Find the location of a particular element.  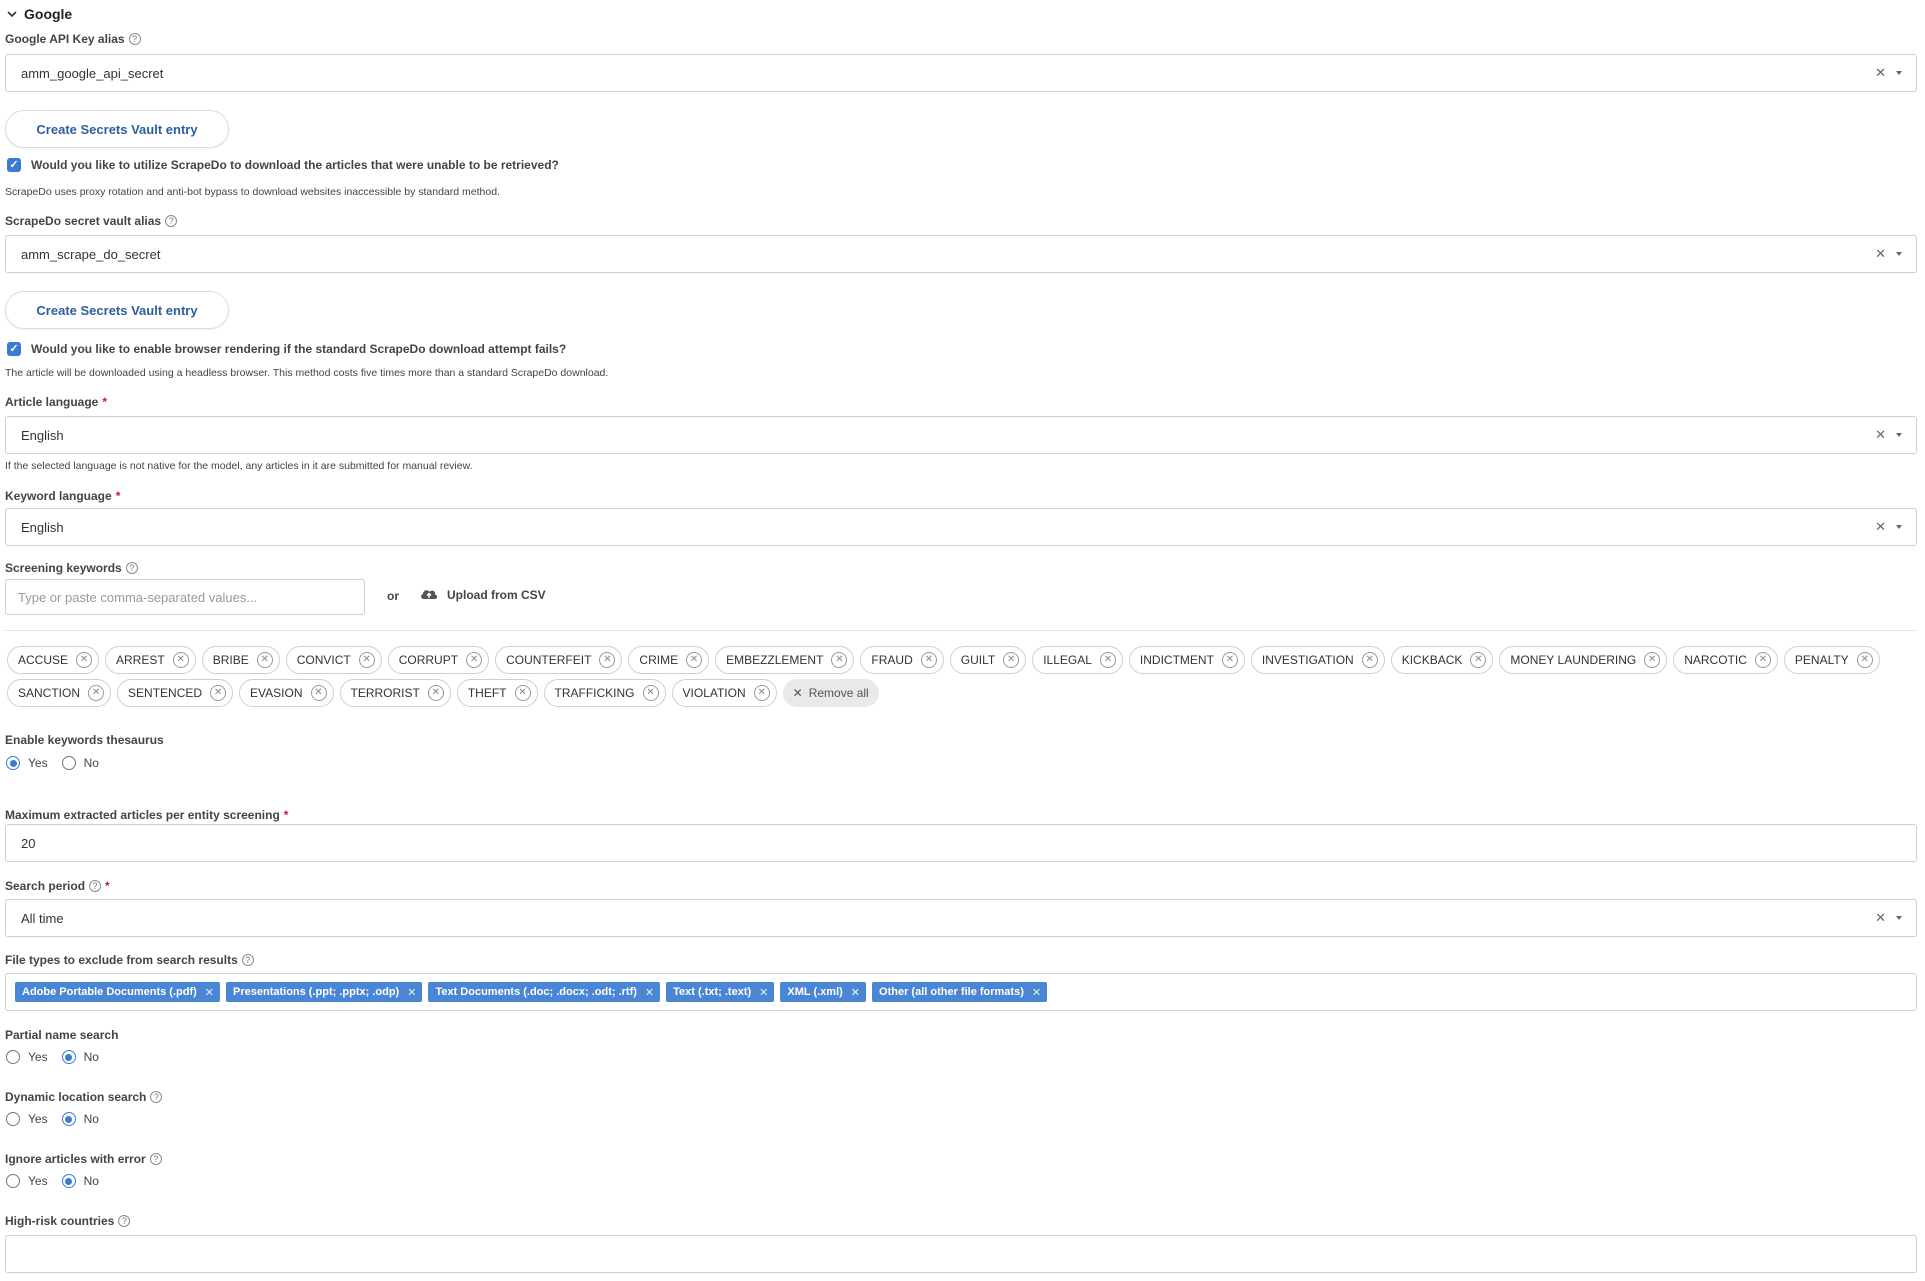

keyword-chip: ILLEGAL ✕ is located at coordinates (1077, 660).